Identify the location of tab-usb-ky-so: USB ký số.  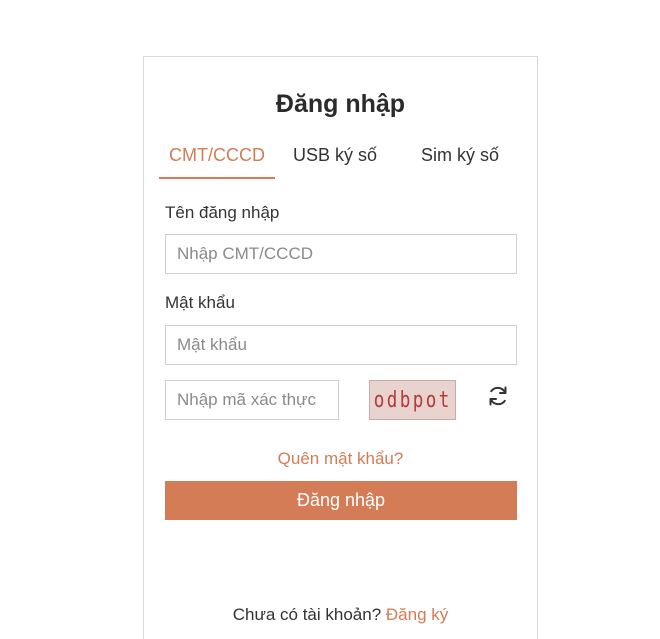
(335, 161).